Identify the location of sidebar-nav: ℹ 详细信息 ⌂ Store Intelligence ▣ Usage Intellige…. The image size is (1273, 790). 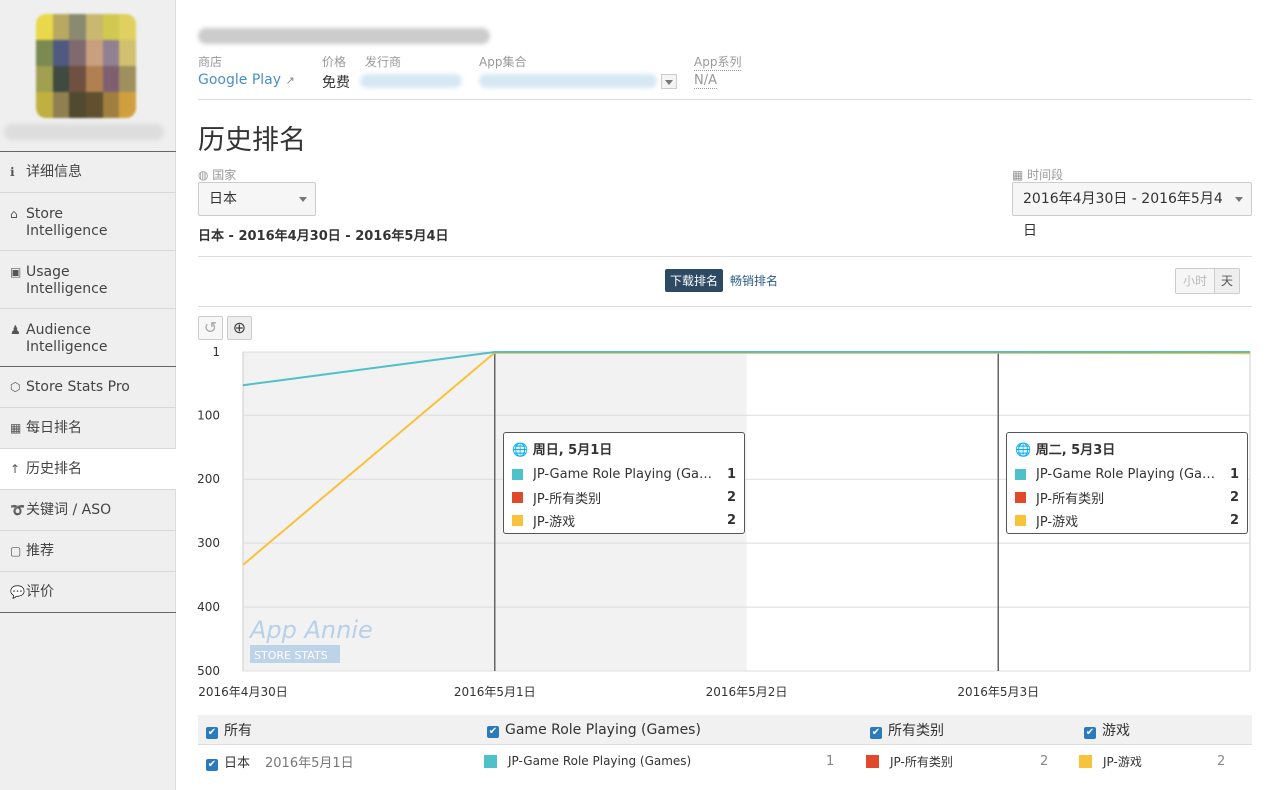
(88, 382).